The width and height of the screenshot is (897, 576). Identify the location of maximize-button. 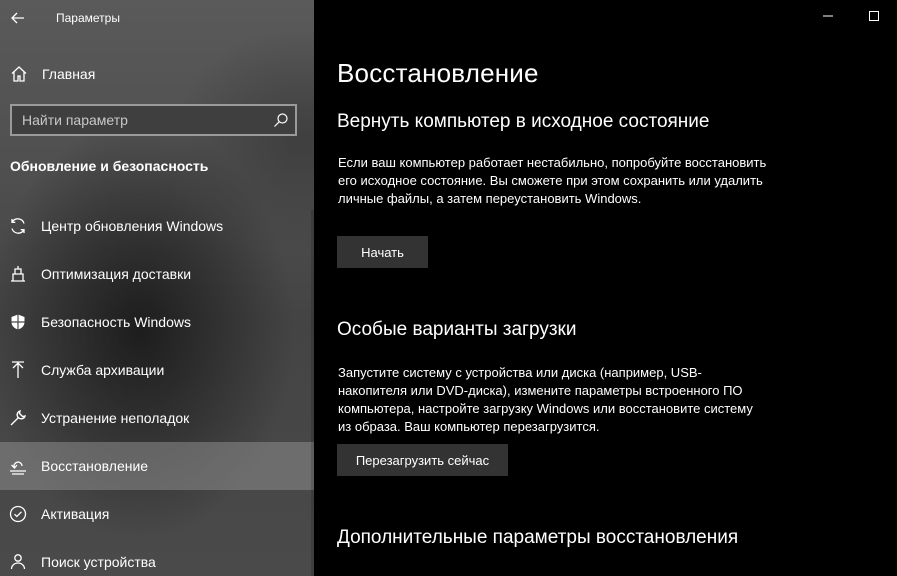
(874, 16).